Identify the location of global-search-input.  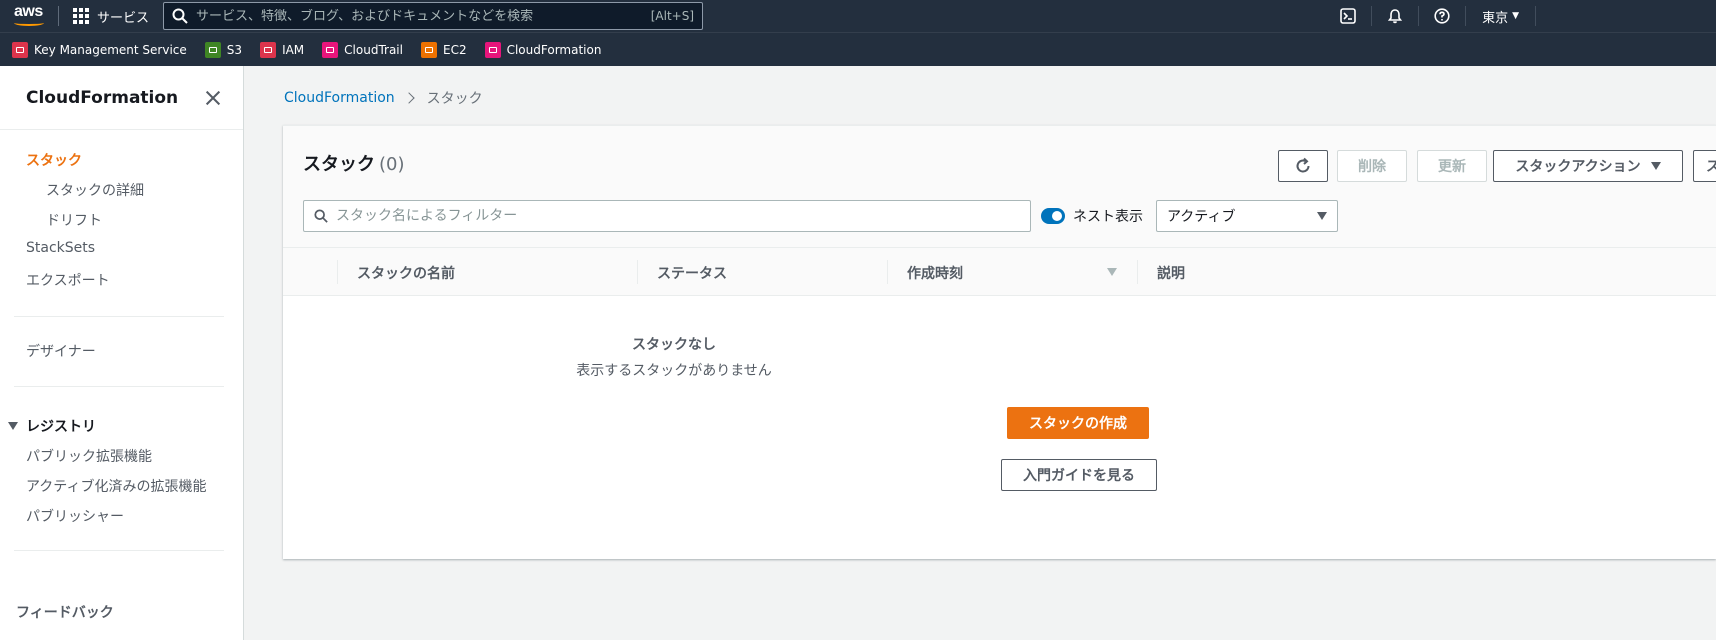
(423, 16).